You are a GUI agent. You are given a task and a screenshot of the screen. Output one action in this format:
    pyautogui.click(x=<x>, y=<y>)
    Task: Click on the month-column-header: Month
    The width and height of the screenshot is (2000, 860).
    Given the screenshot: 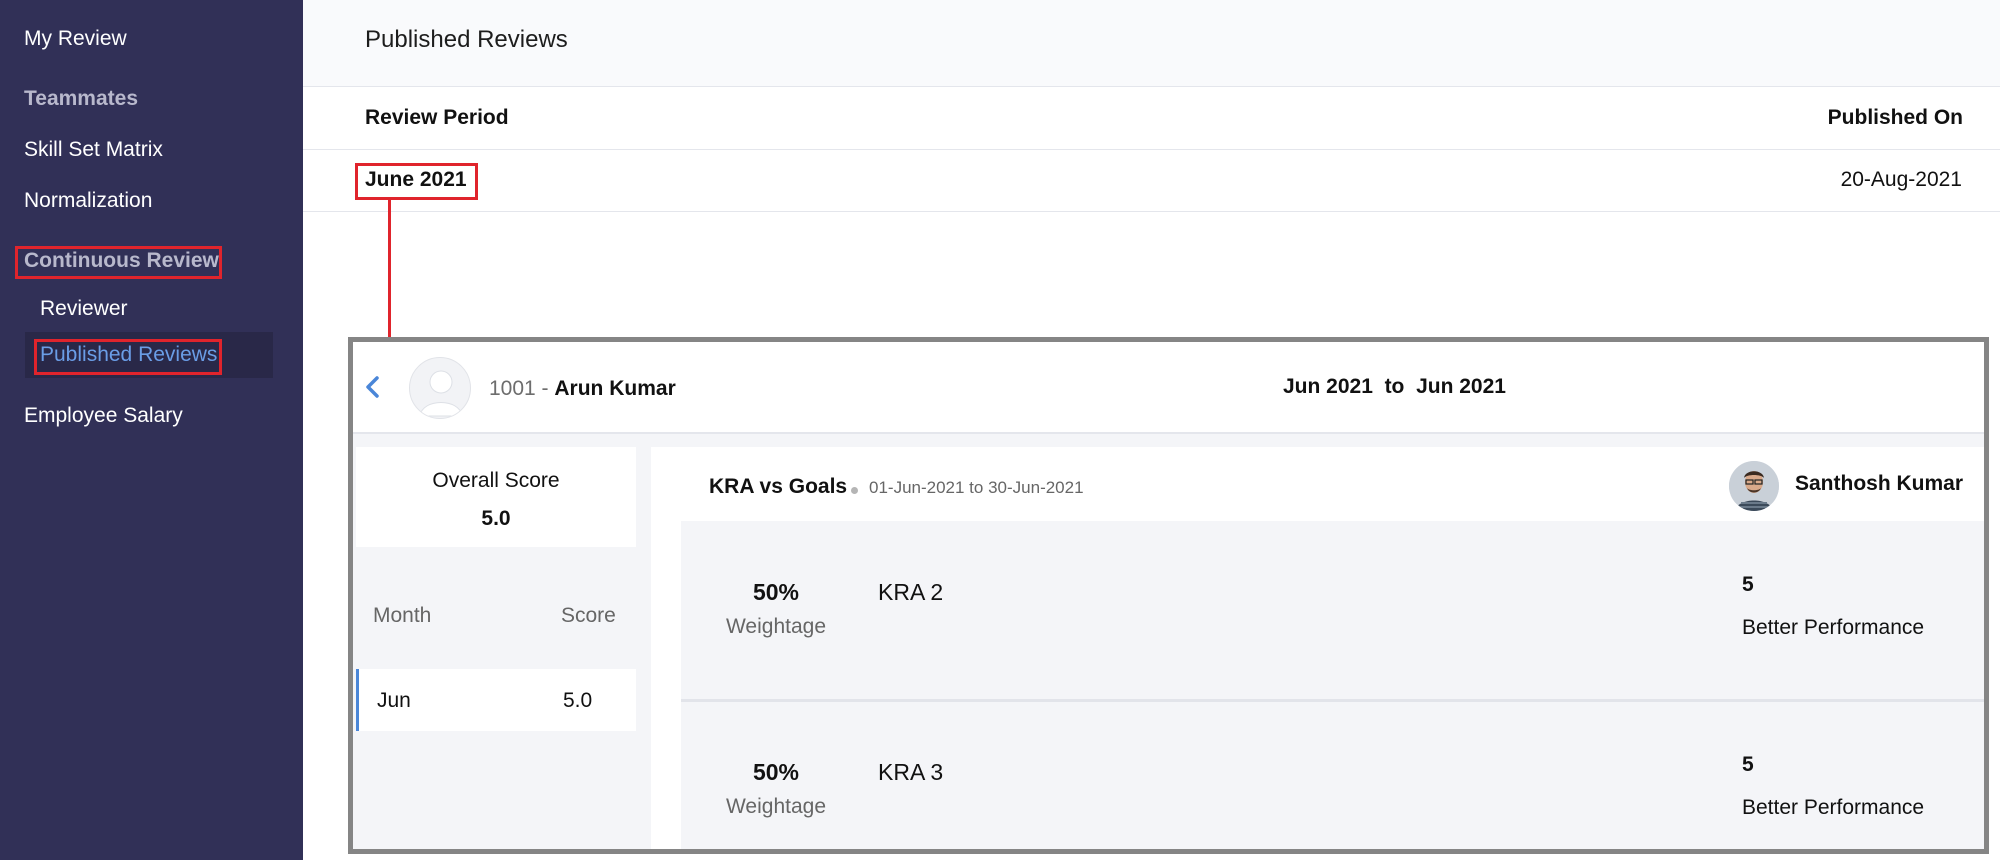 What is the action you would take?
    pyautogui.click(x=402, y=615)
    